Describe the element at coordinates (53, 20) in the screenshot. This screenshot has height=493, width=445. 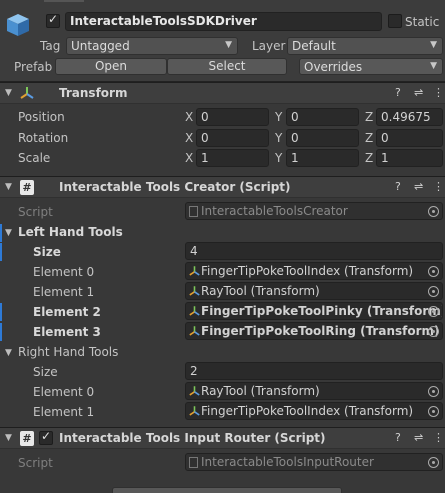
I see `active-toggle` at that location.